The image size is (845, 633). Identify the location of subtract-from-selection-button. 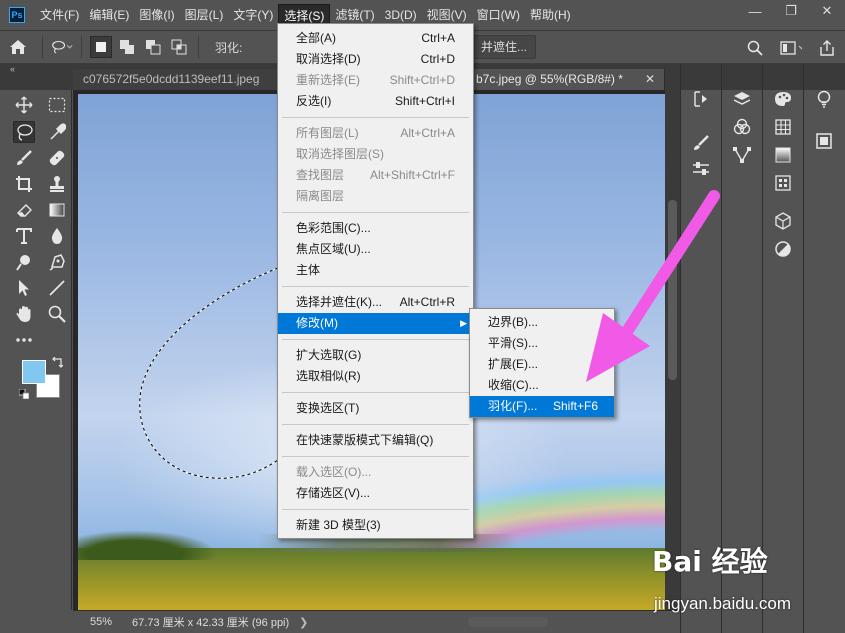
(153, 47).